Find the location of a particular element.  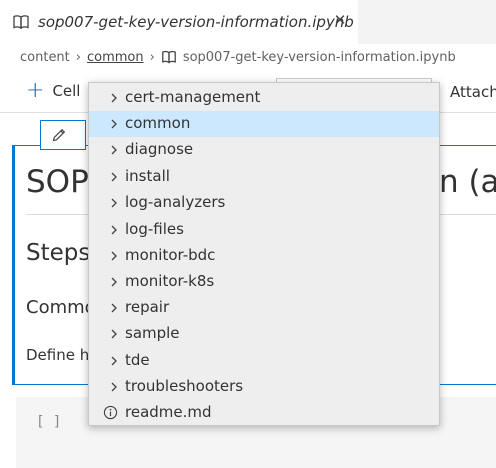

add-cell-button: + Cell is located at coordinates (53, 91).